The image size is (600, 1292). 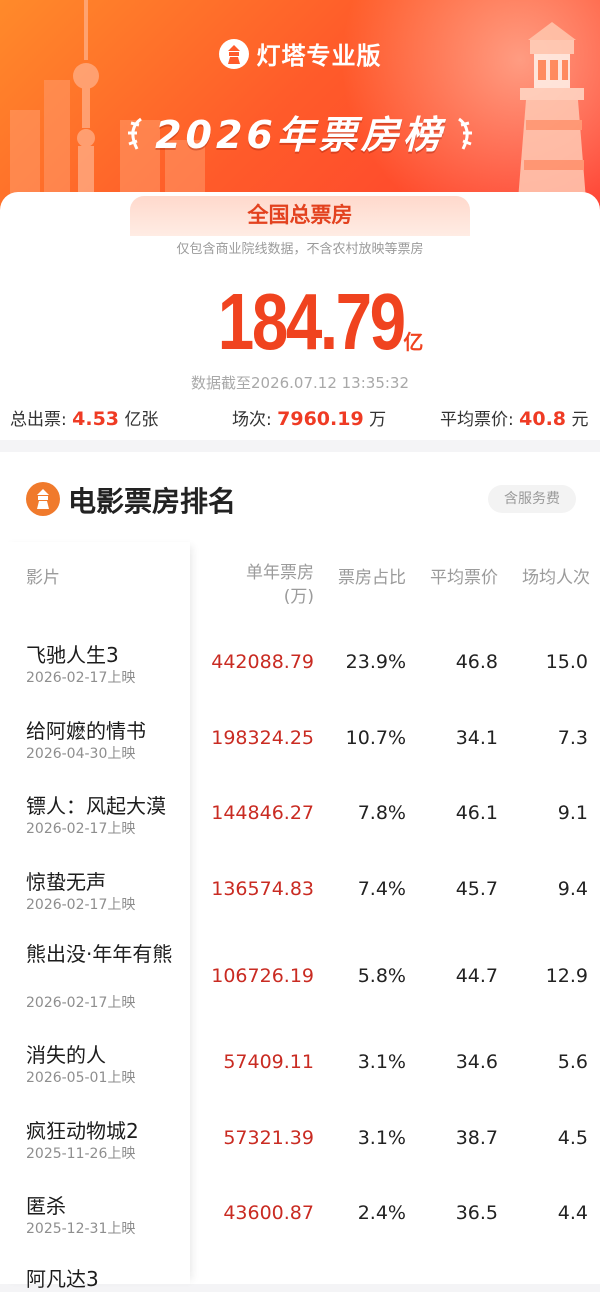 I want to click on total-box-office: 184.79亿, so click(x=300, y=322).